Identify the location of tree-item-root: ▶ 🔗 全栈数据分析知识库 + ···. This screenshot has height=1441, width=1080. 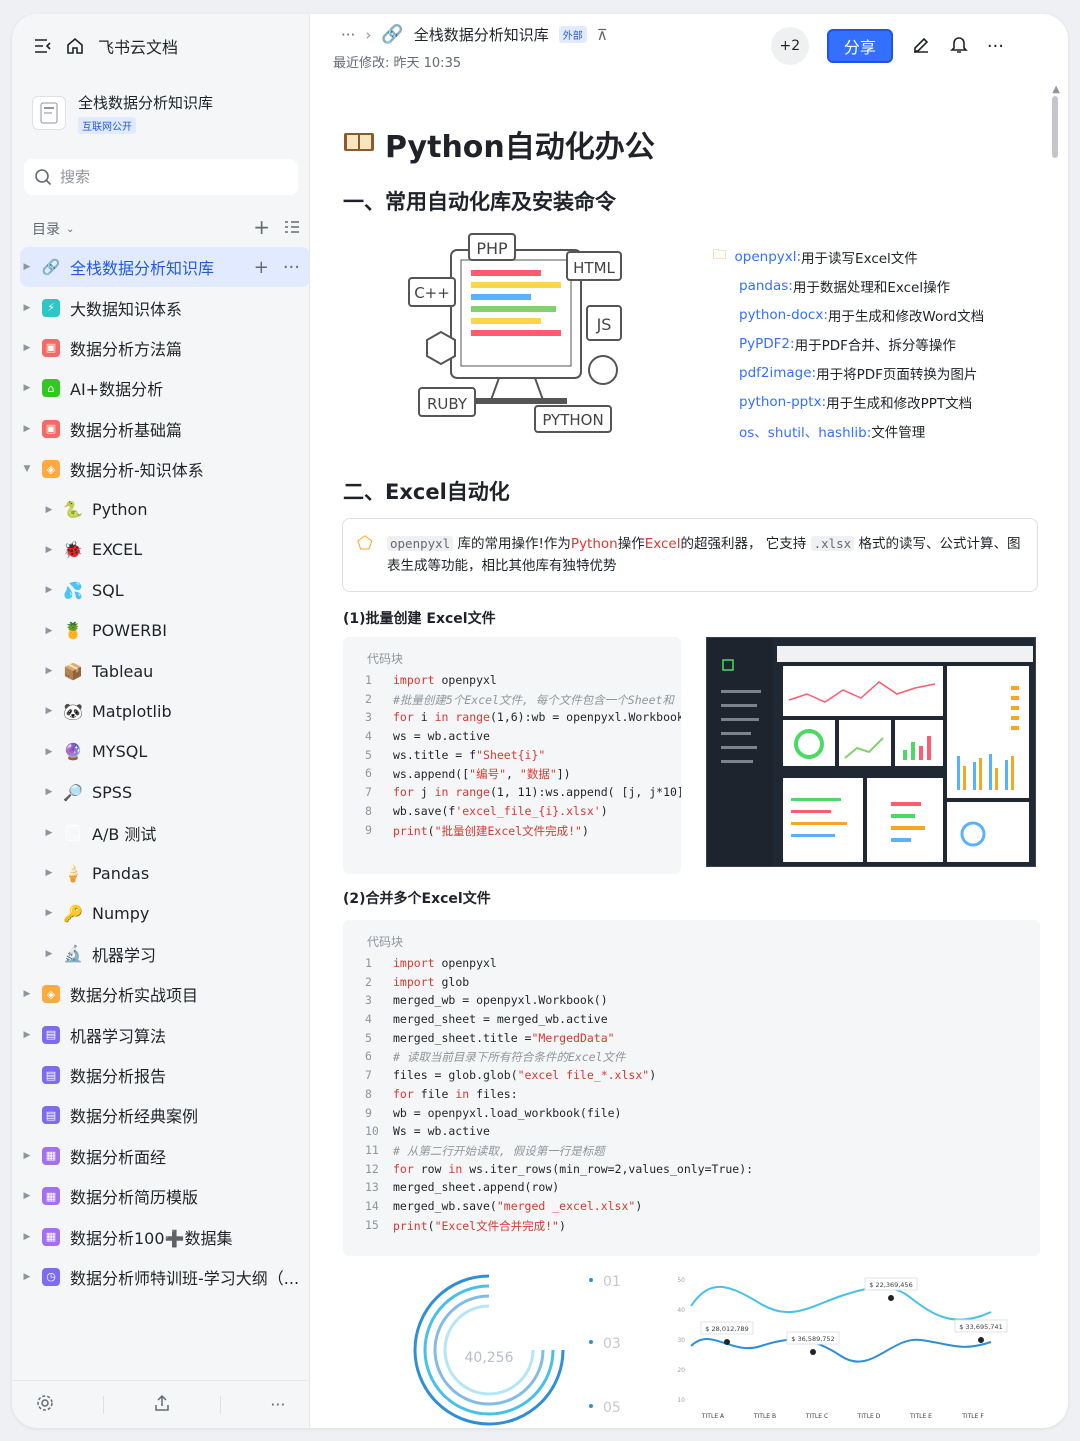
(165, 267).